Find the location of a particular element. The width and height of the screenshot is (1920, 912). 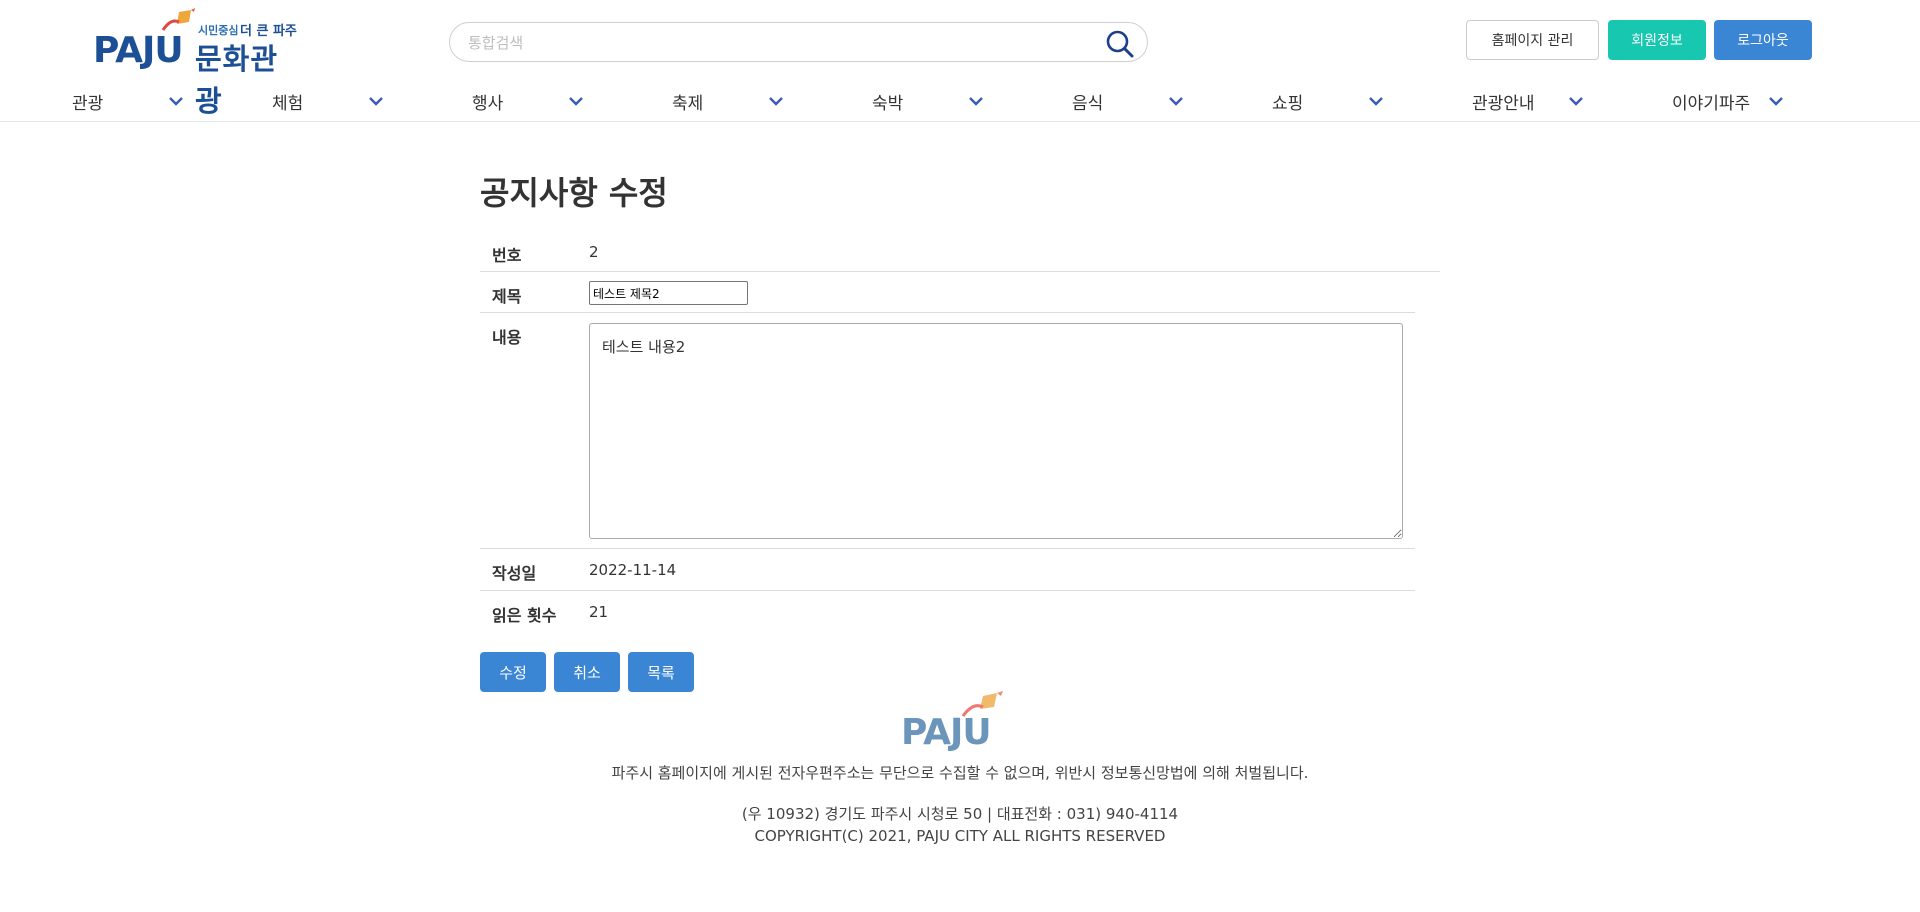

row-number: 번호 2 is located at coordinates (960, 252).